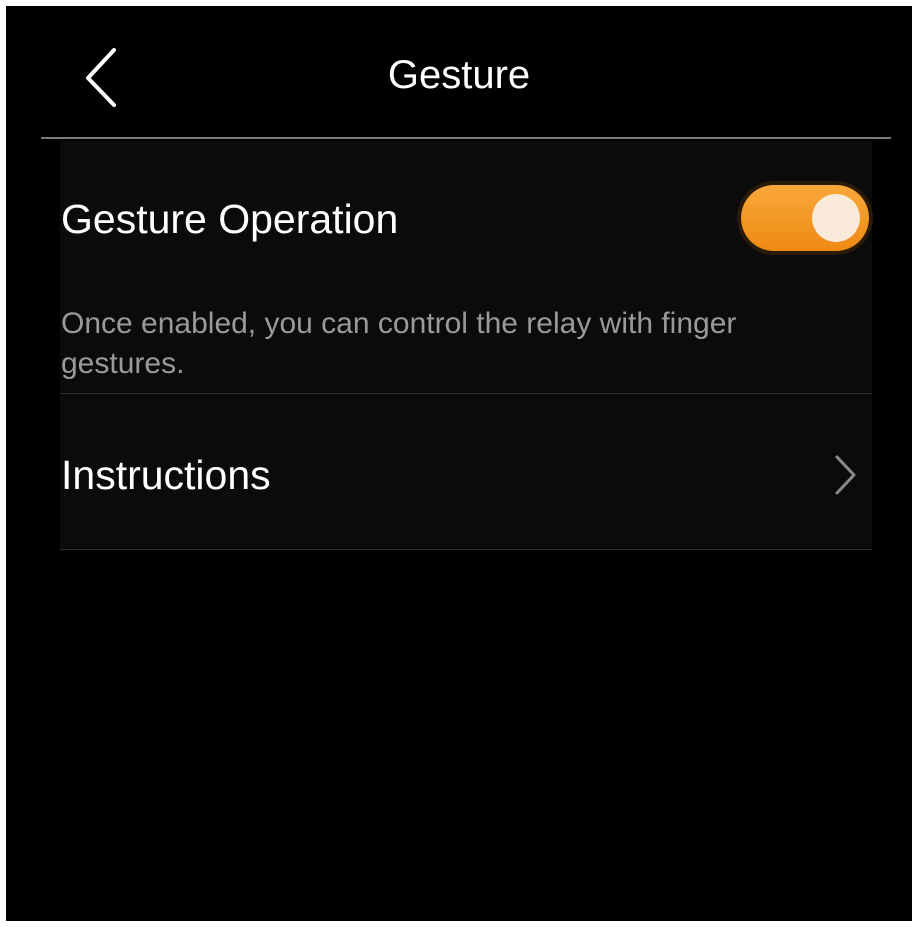  Describe the element at coordinates (230, 219) in the screenshot. I see `gesture-operation-label: Gesture Operation` at that location.